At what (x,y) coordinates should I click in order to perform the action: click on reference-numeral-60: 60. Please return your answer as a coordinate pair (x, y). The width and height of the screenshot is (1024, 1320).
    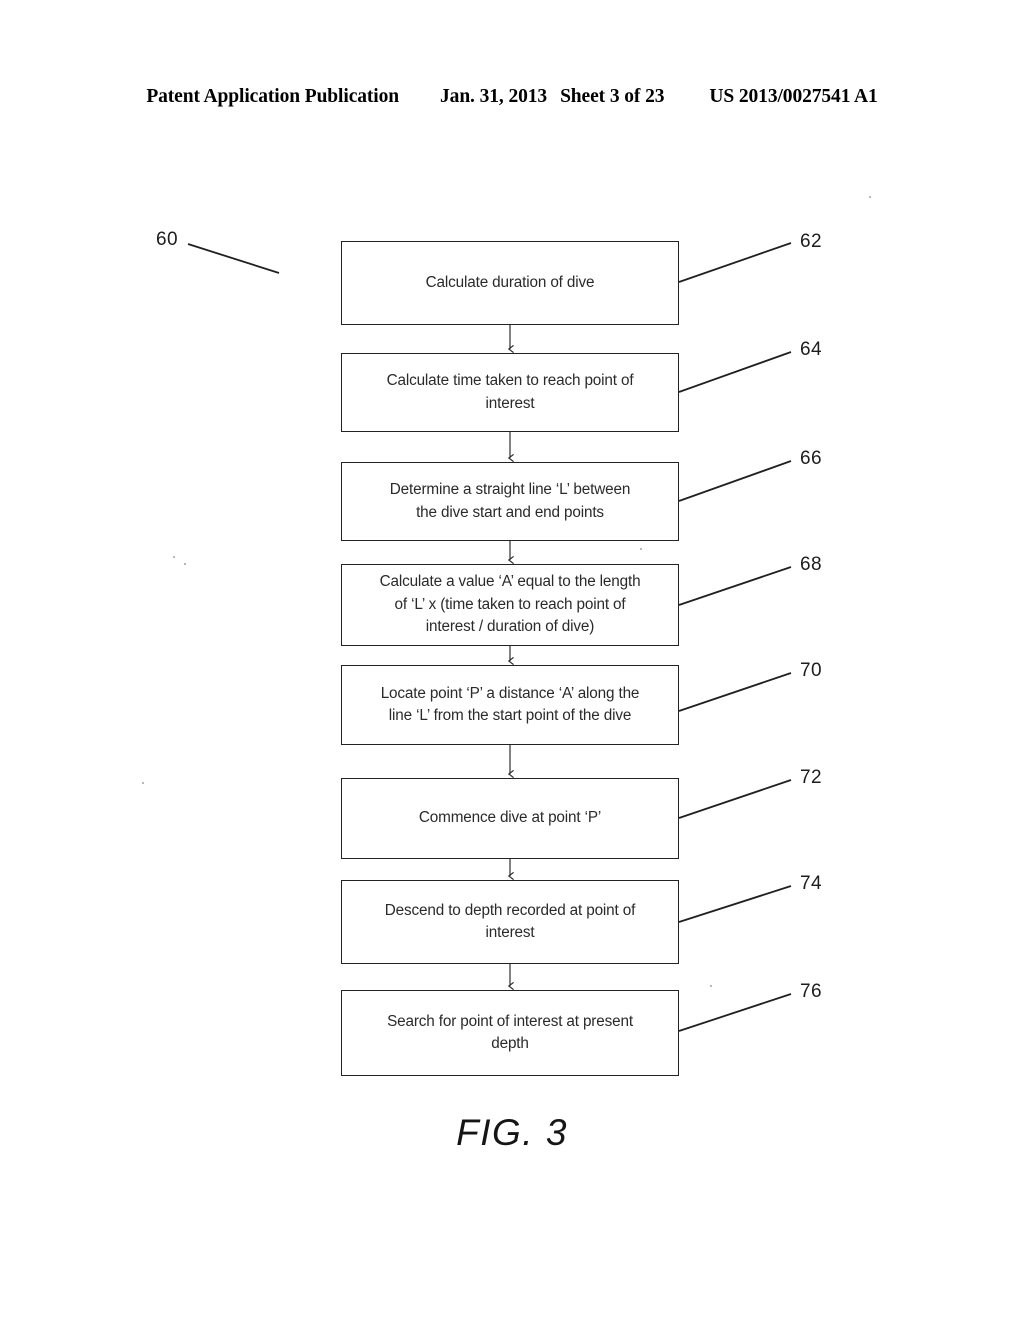
    Looking at the image, I should click on (167, 239).